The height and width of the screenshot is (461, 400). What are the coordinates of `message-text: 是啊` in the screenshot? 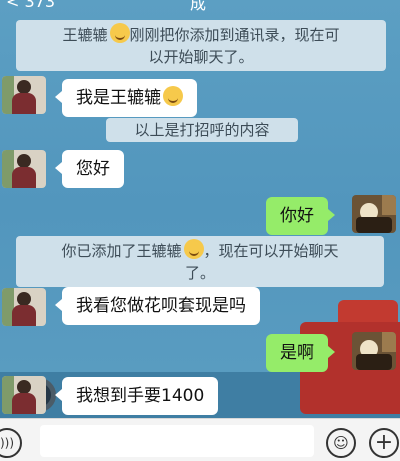 It's located at (297, 353).